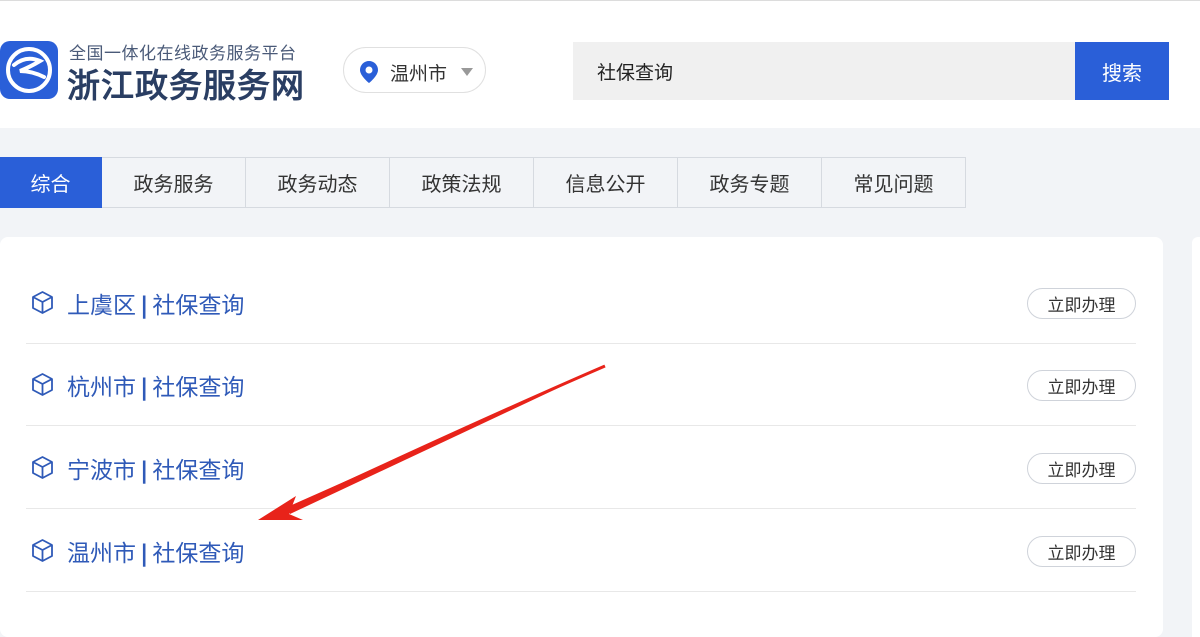 Image resolution: width=1200 pixels, height=637 pixels. Describe the element at coordinates (186, 83) in the screenshot. I see `site-title: 浙江政务服务网` at that location.